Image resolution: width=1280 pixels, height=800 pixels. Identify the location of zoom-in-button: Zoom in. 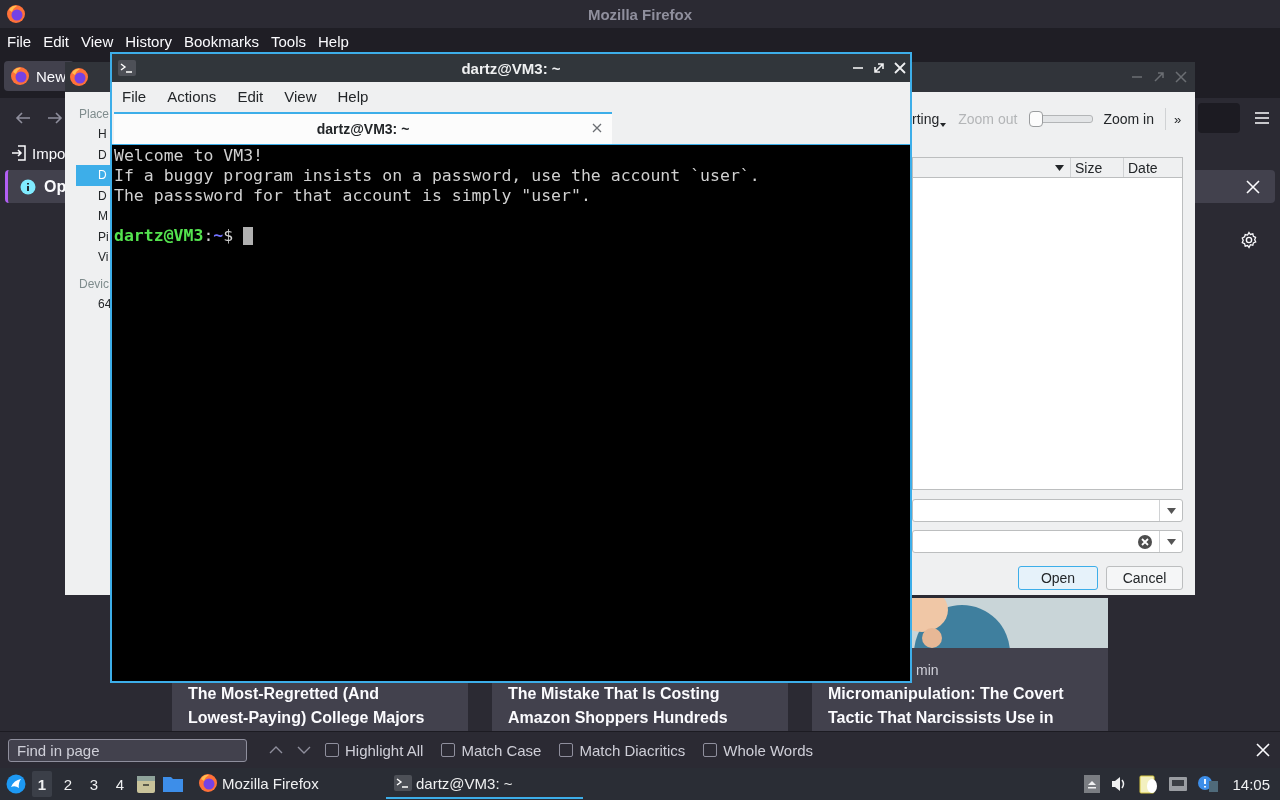
(1128, 119).